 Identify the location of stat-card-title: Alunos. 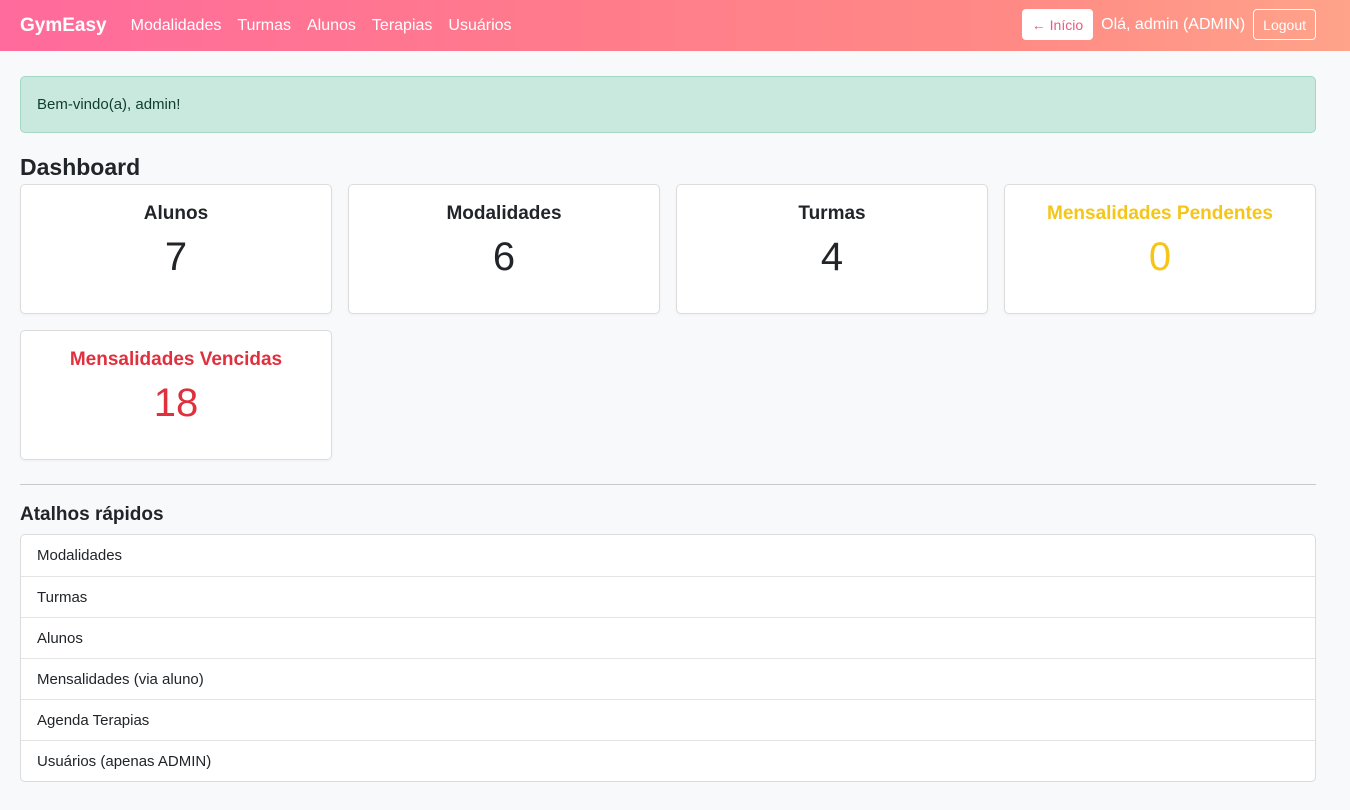
(176, 213).